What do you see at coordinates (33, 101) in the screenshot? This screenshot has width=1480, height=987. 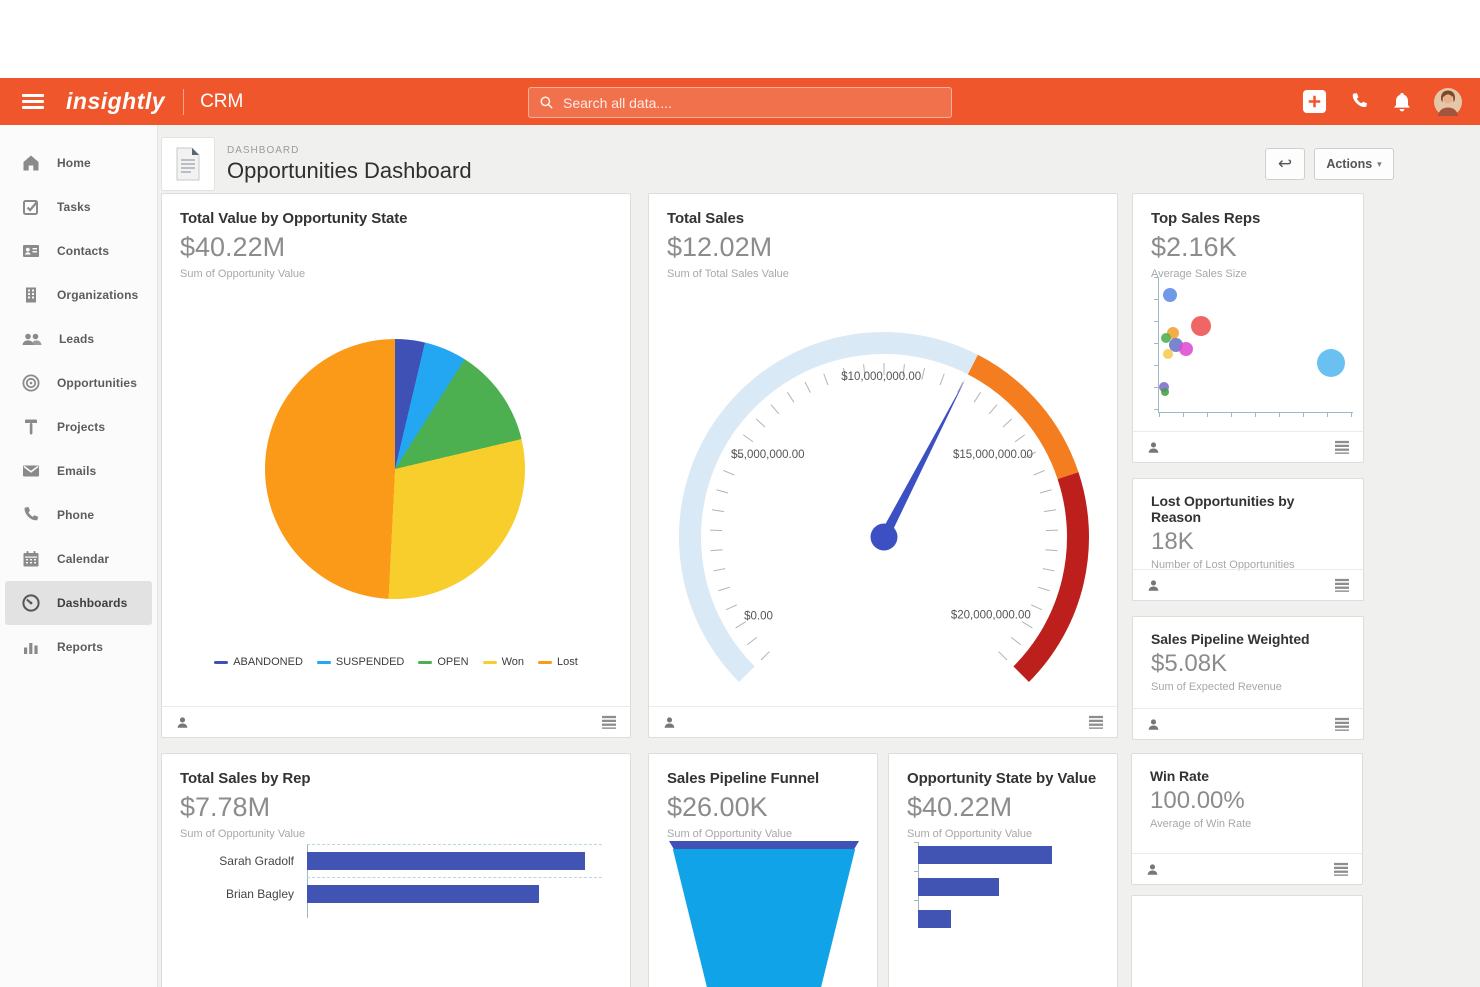 I see `hamburger-menu-icon` at bounding box center [33, 101].